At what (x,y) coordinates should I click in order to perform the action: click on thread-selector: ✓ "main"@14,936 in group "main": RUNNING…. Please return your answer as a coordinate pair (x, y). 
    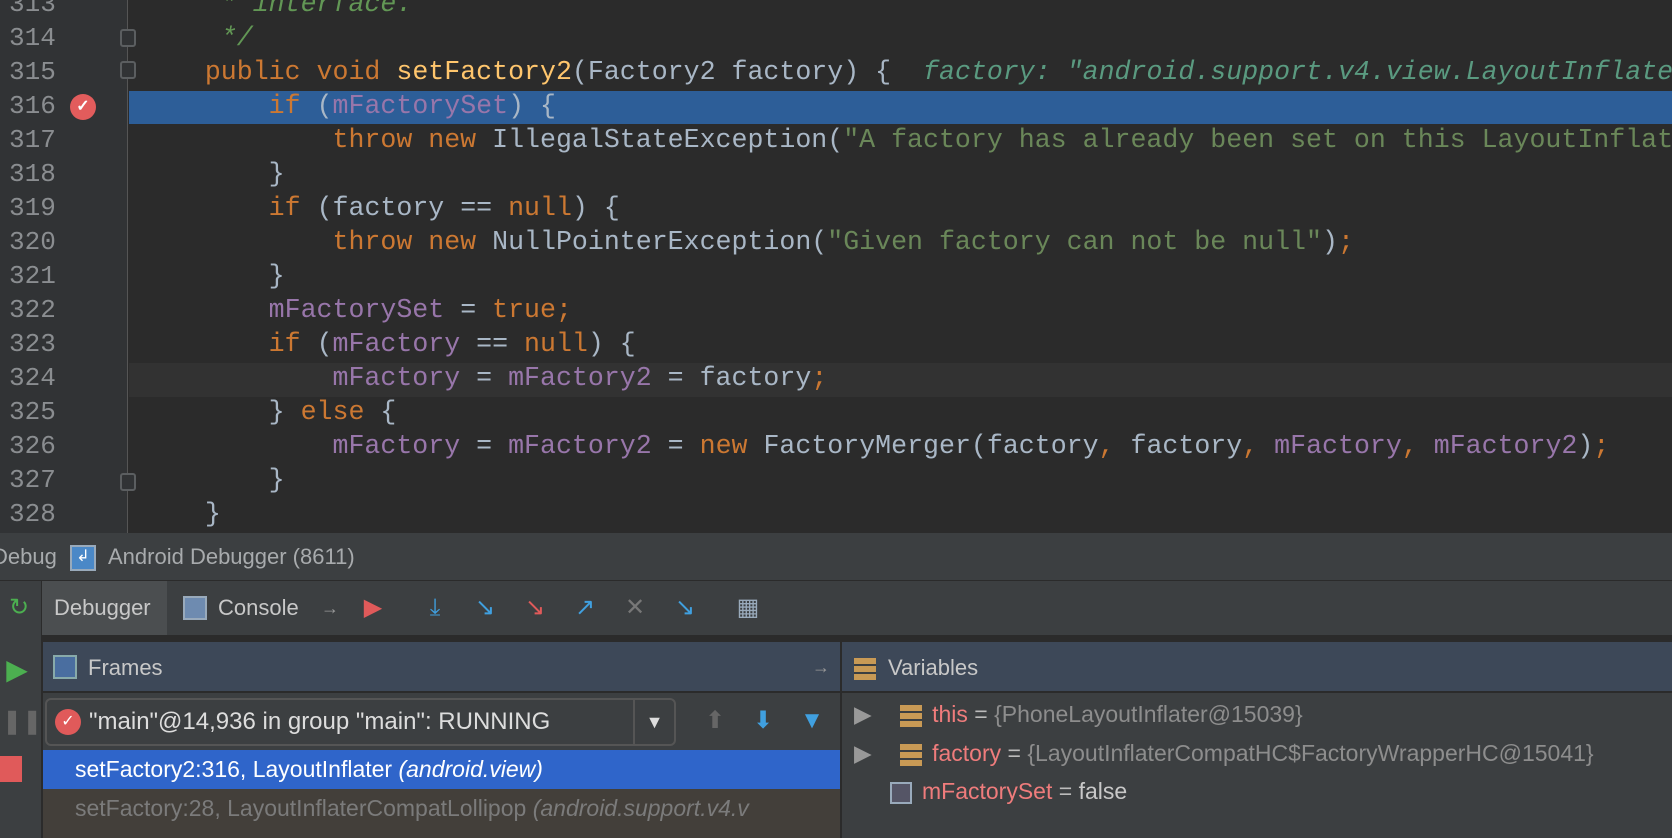
    Looking at the image, I should click on (360, 722).